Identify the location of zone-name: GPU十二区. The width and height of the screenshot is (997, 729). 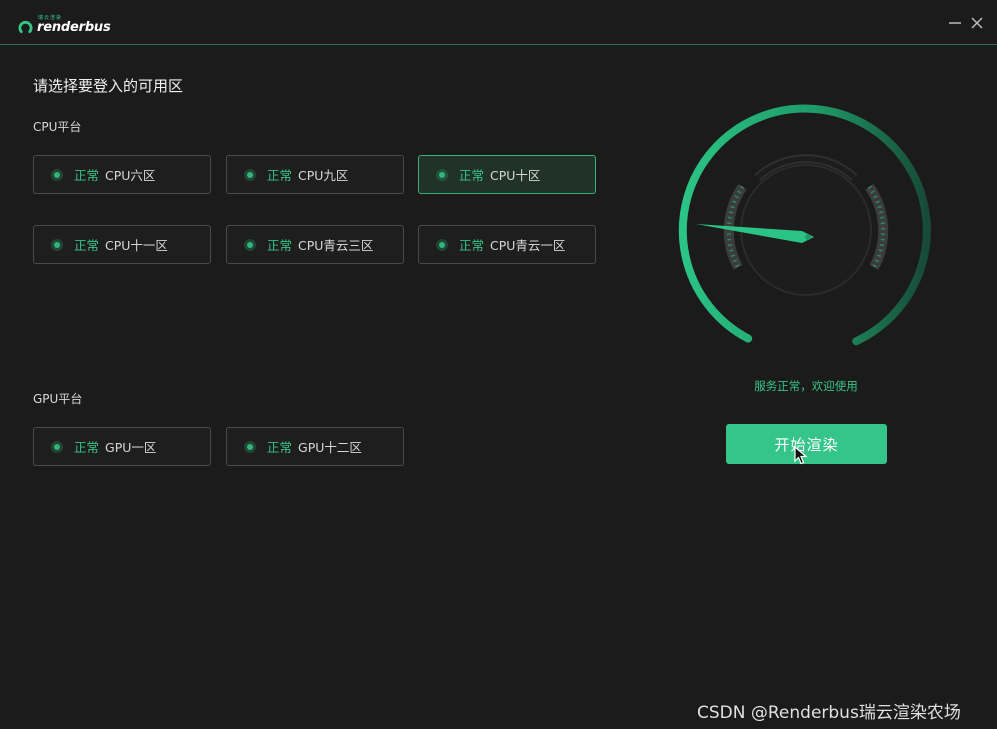
(330, 447).